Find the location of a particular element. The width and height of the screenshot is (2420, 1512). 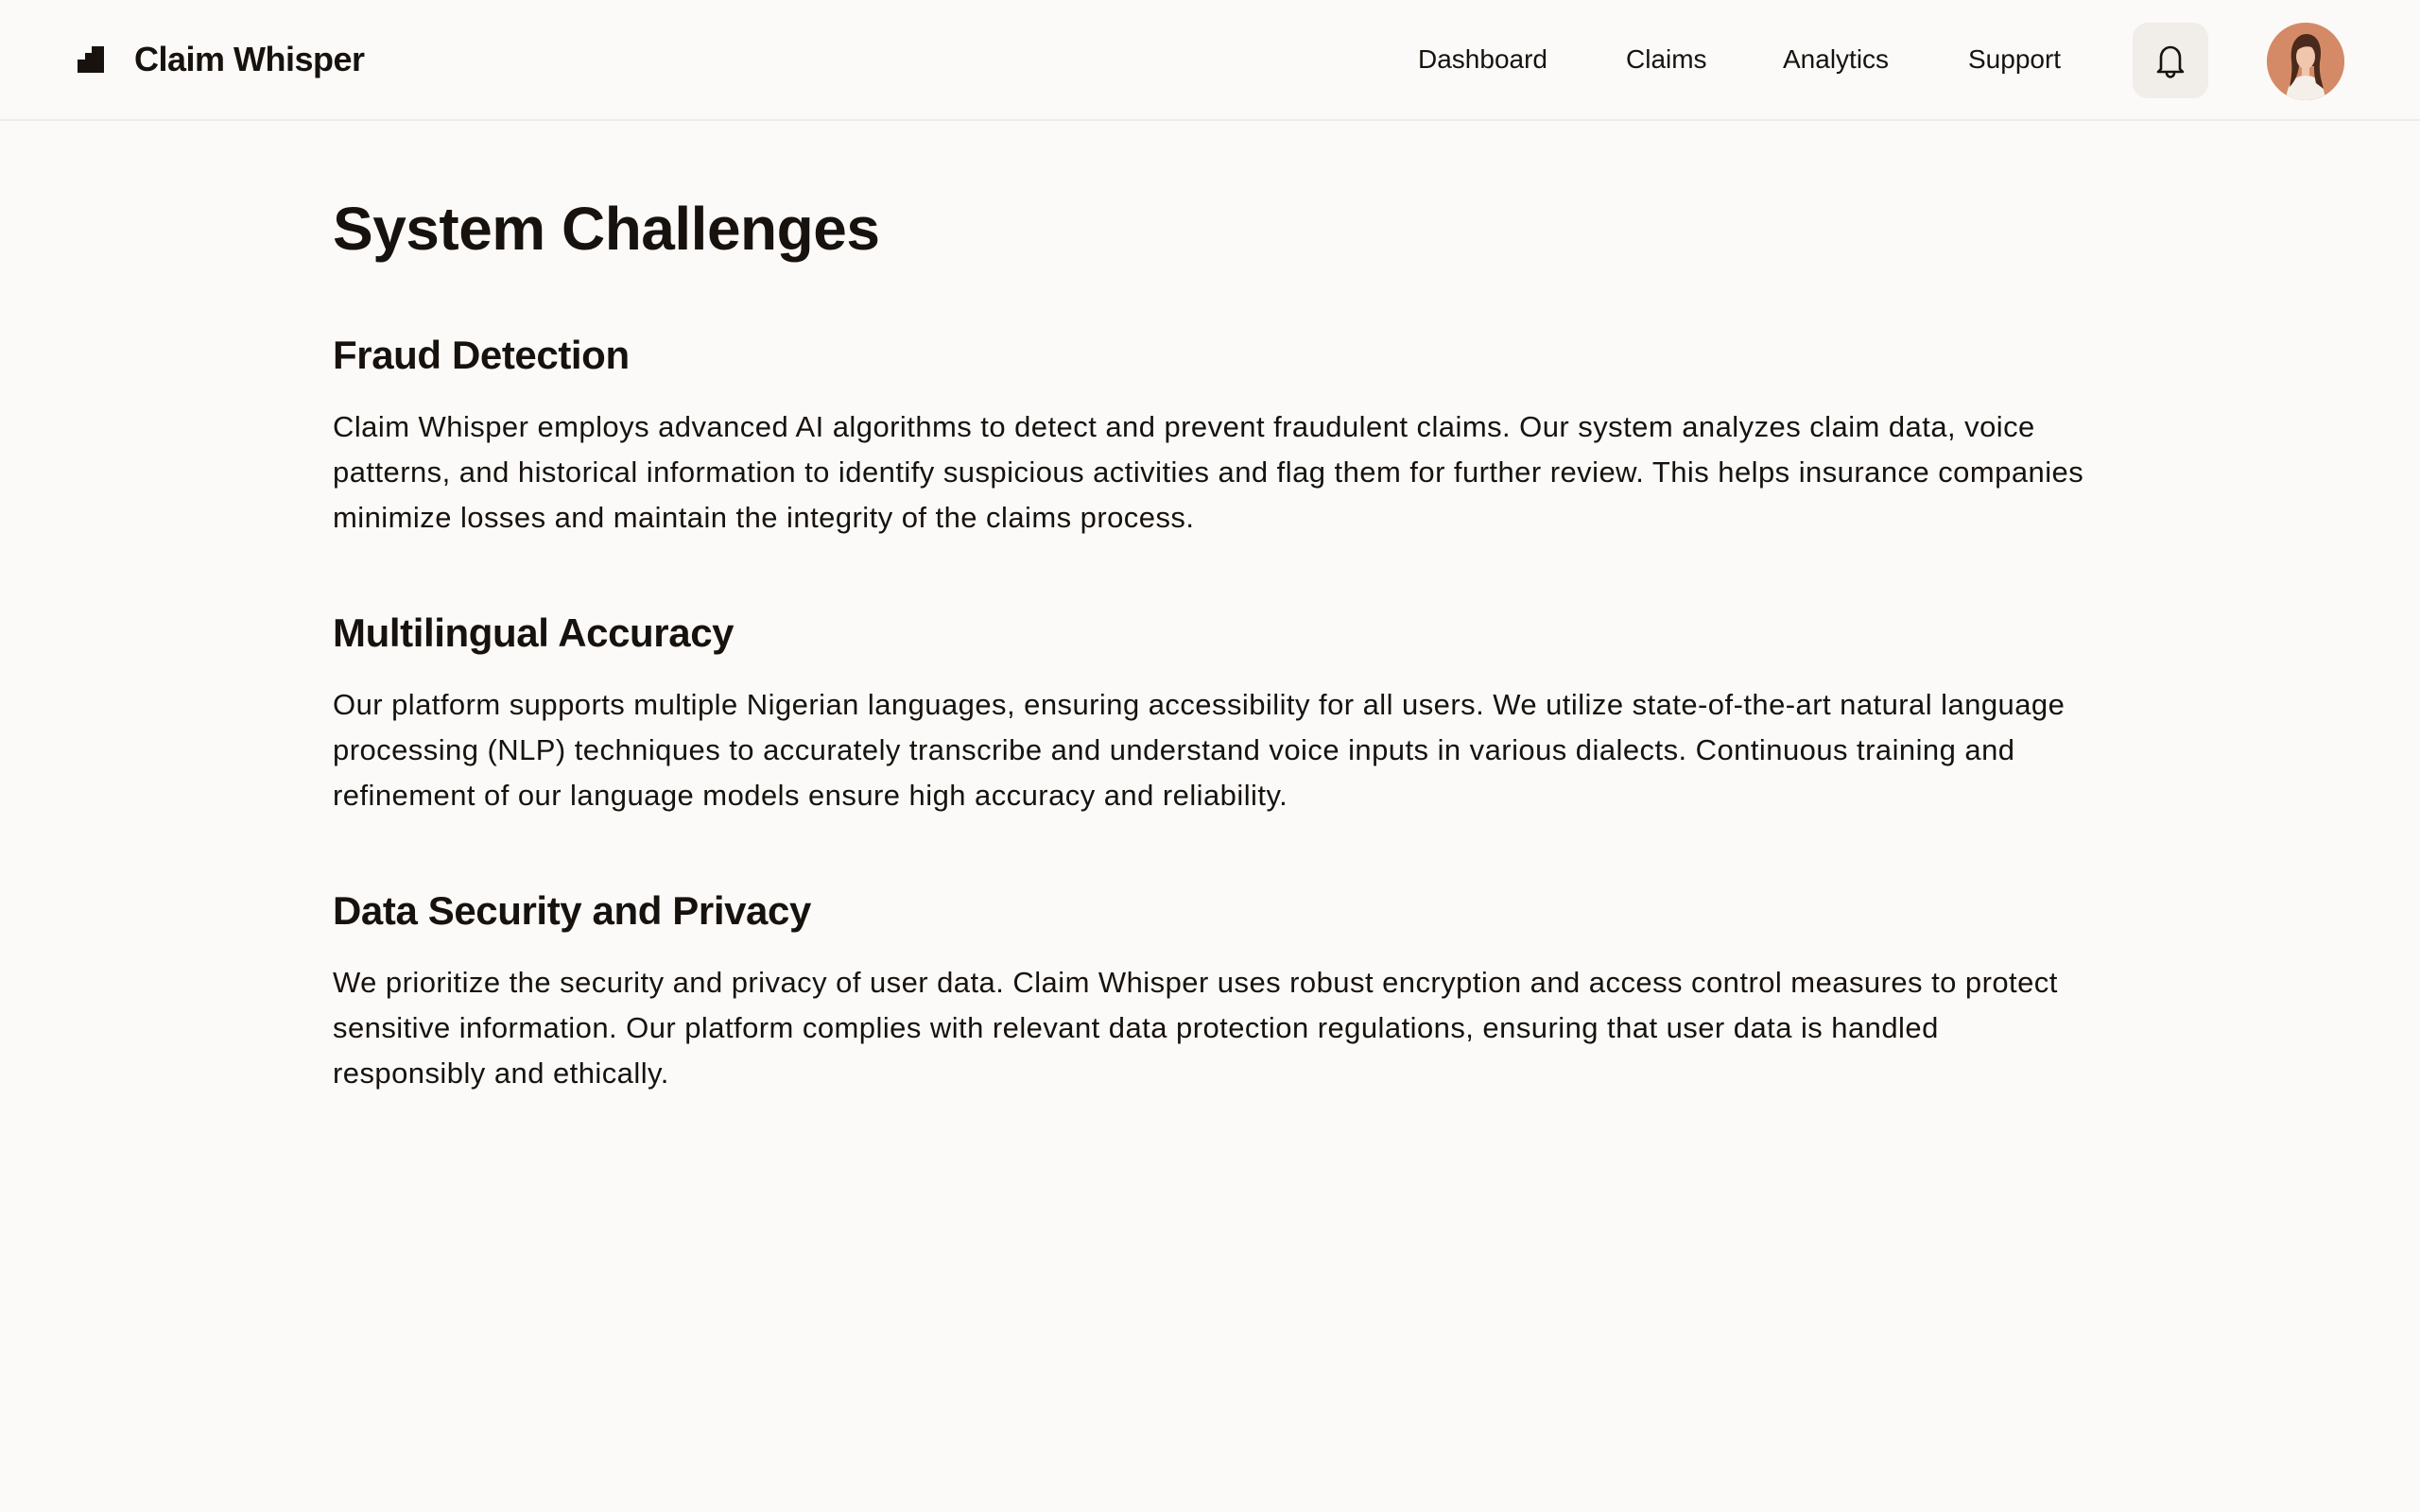

section-title: Fraud Detection is located at coordinates (481, 355).